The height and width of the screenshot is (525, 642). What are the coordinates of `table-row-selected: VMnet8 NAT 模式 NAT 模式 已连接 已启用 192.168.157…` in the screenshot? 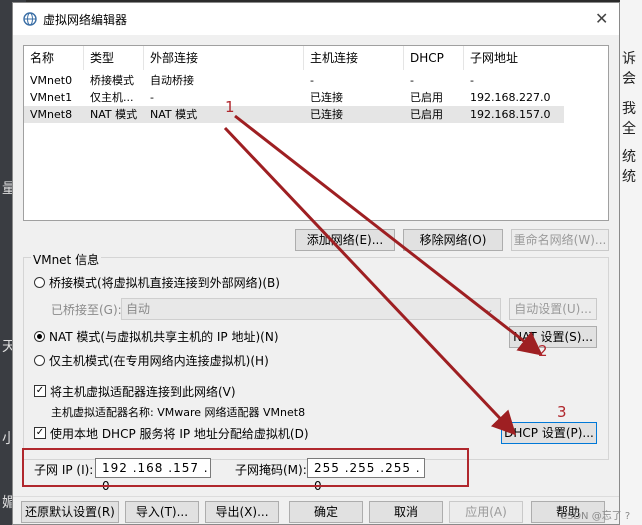 It's located at (294, 114).